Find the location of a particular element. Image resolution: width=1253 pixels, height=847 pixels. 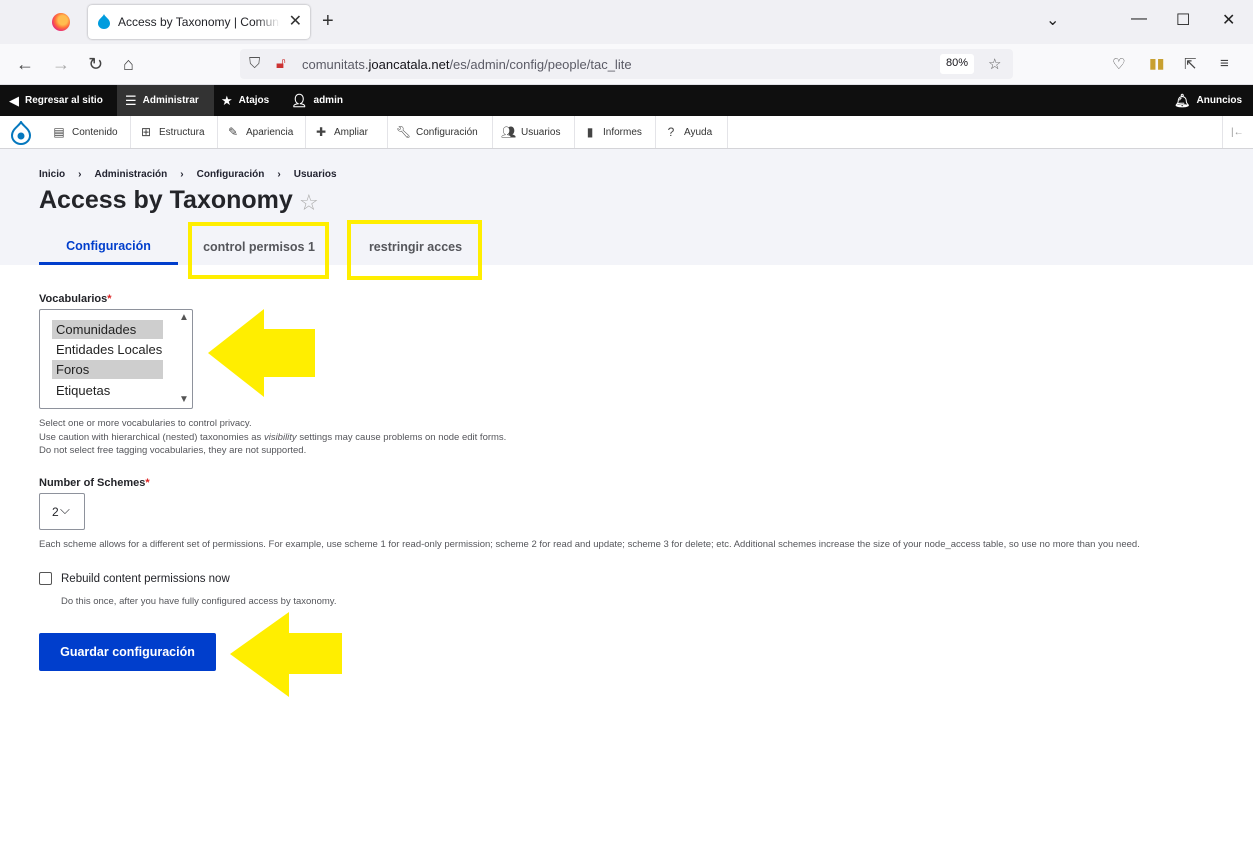

tray-item-estructura: ⊞ Estructura is located at coordinates (174, 132).